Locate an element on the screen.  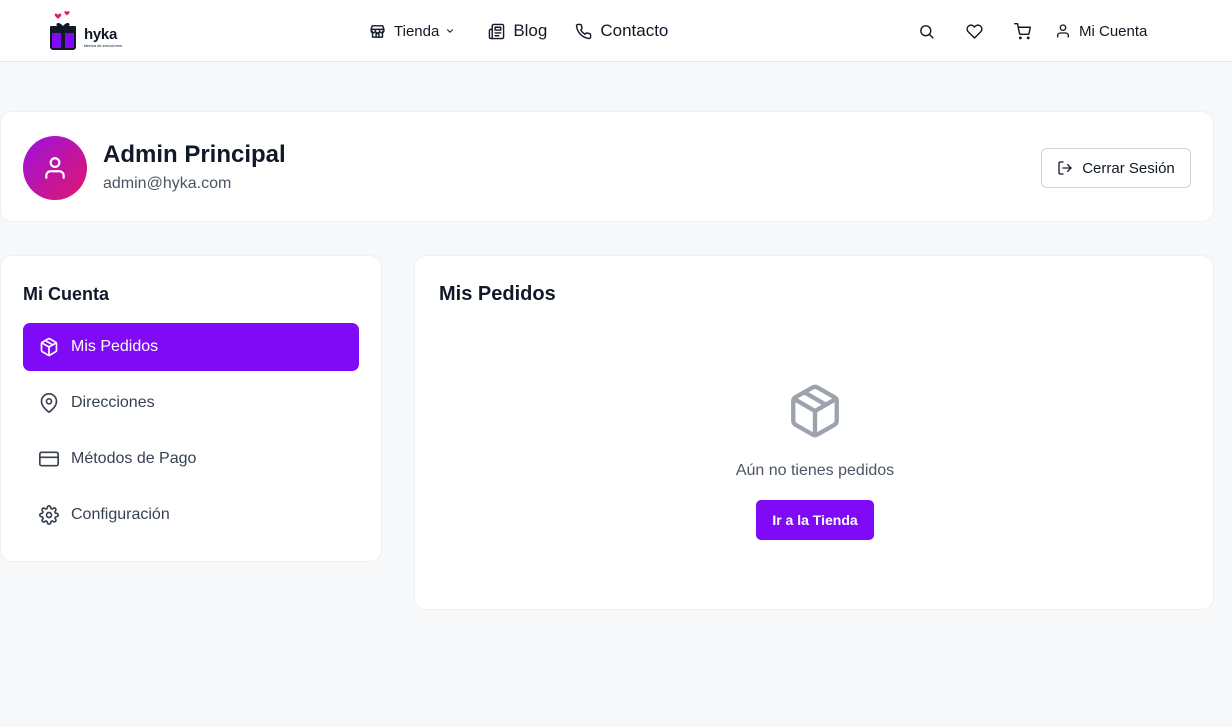
gear-icon is located at coordinates (49, 515).